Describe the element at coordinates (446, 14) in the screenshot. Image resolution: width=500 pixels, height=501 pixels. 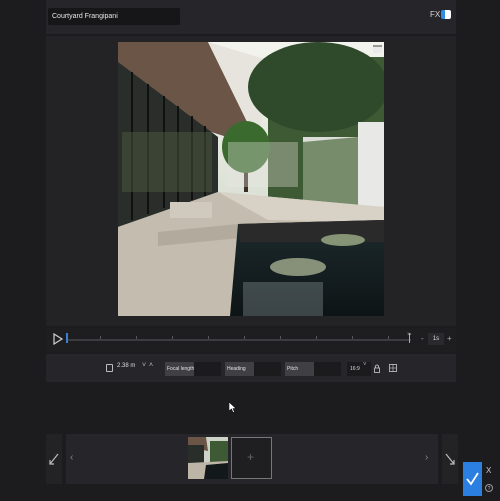
I see `fx-toggle` at that location.